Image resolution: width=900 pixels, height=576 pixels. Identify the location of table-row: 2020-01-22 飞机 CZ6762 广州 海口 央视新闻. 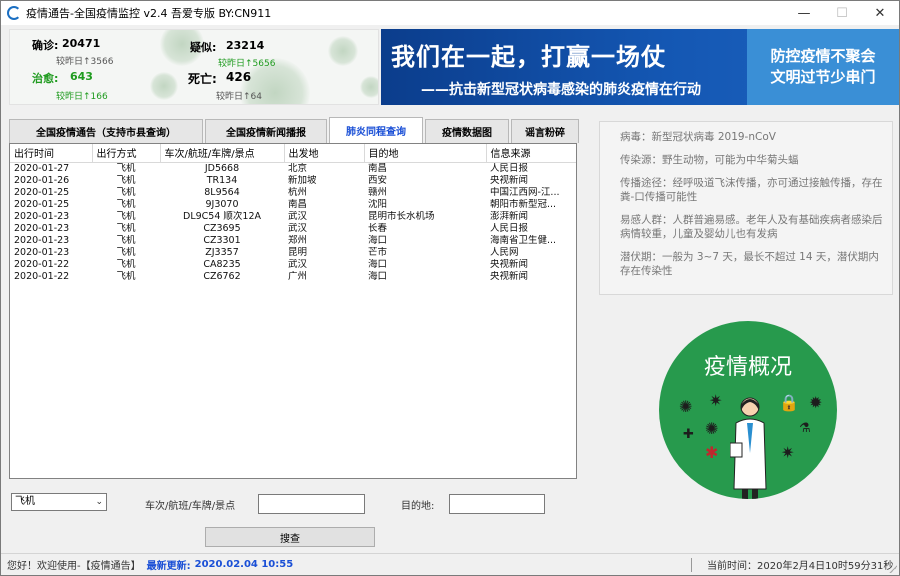
(293, 276).